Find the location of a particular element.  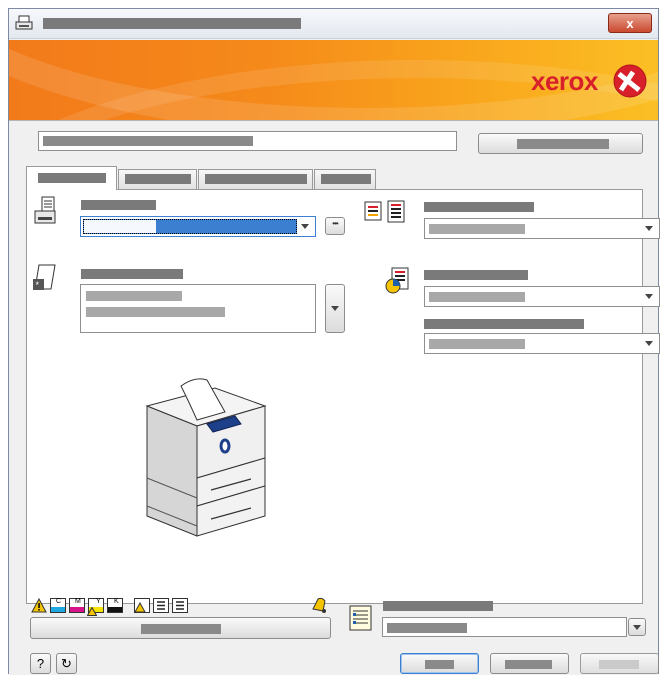

output-destination-label is located at coordinates (504, 324).